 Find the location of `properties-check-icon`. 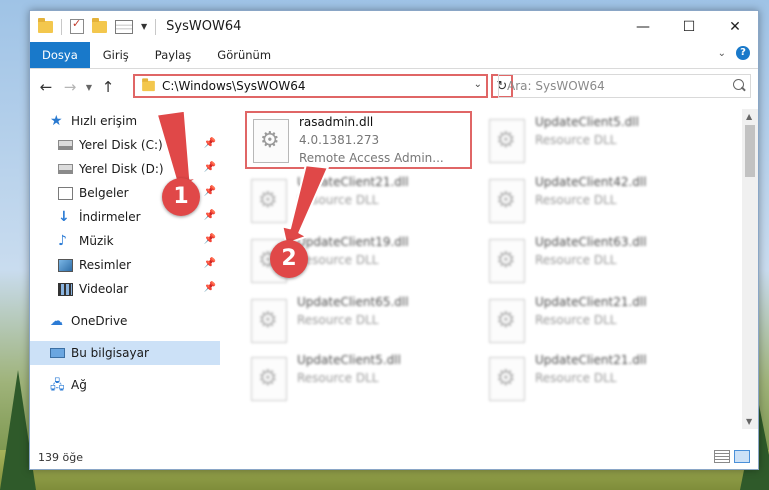

properties-check-icon is located at coordinates (77, 25).